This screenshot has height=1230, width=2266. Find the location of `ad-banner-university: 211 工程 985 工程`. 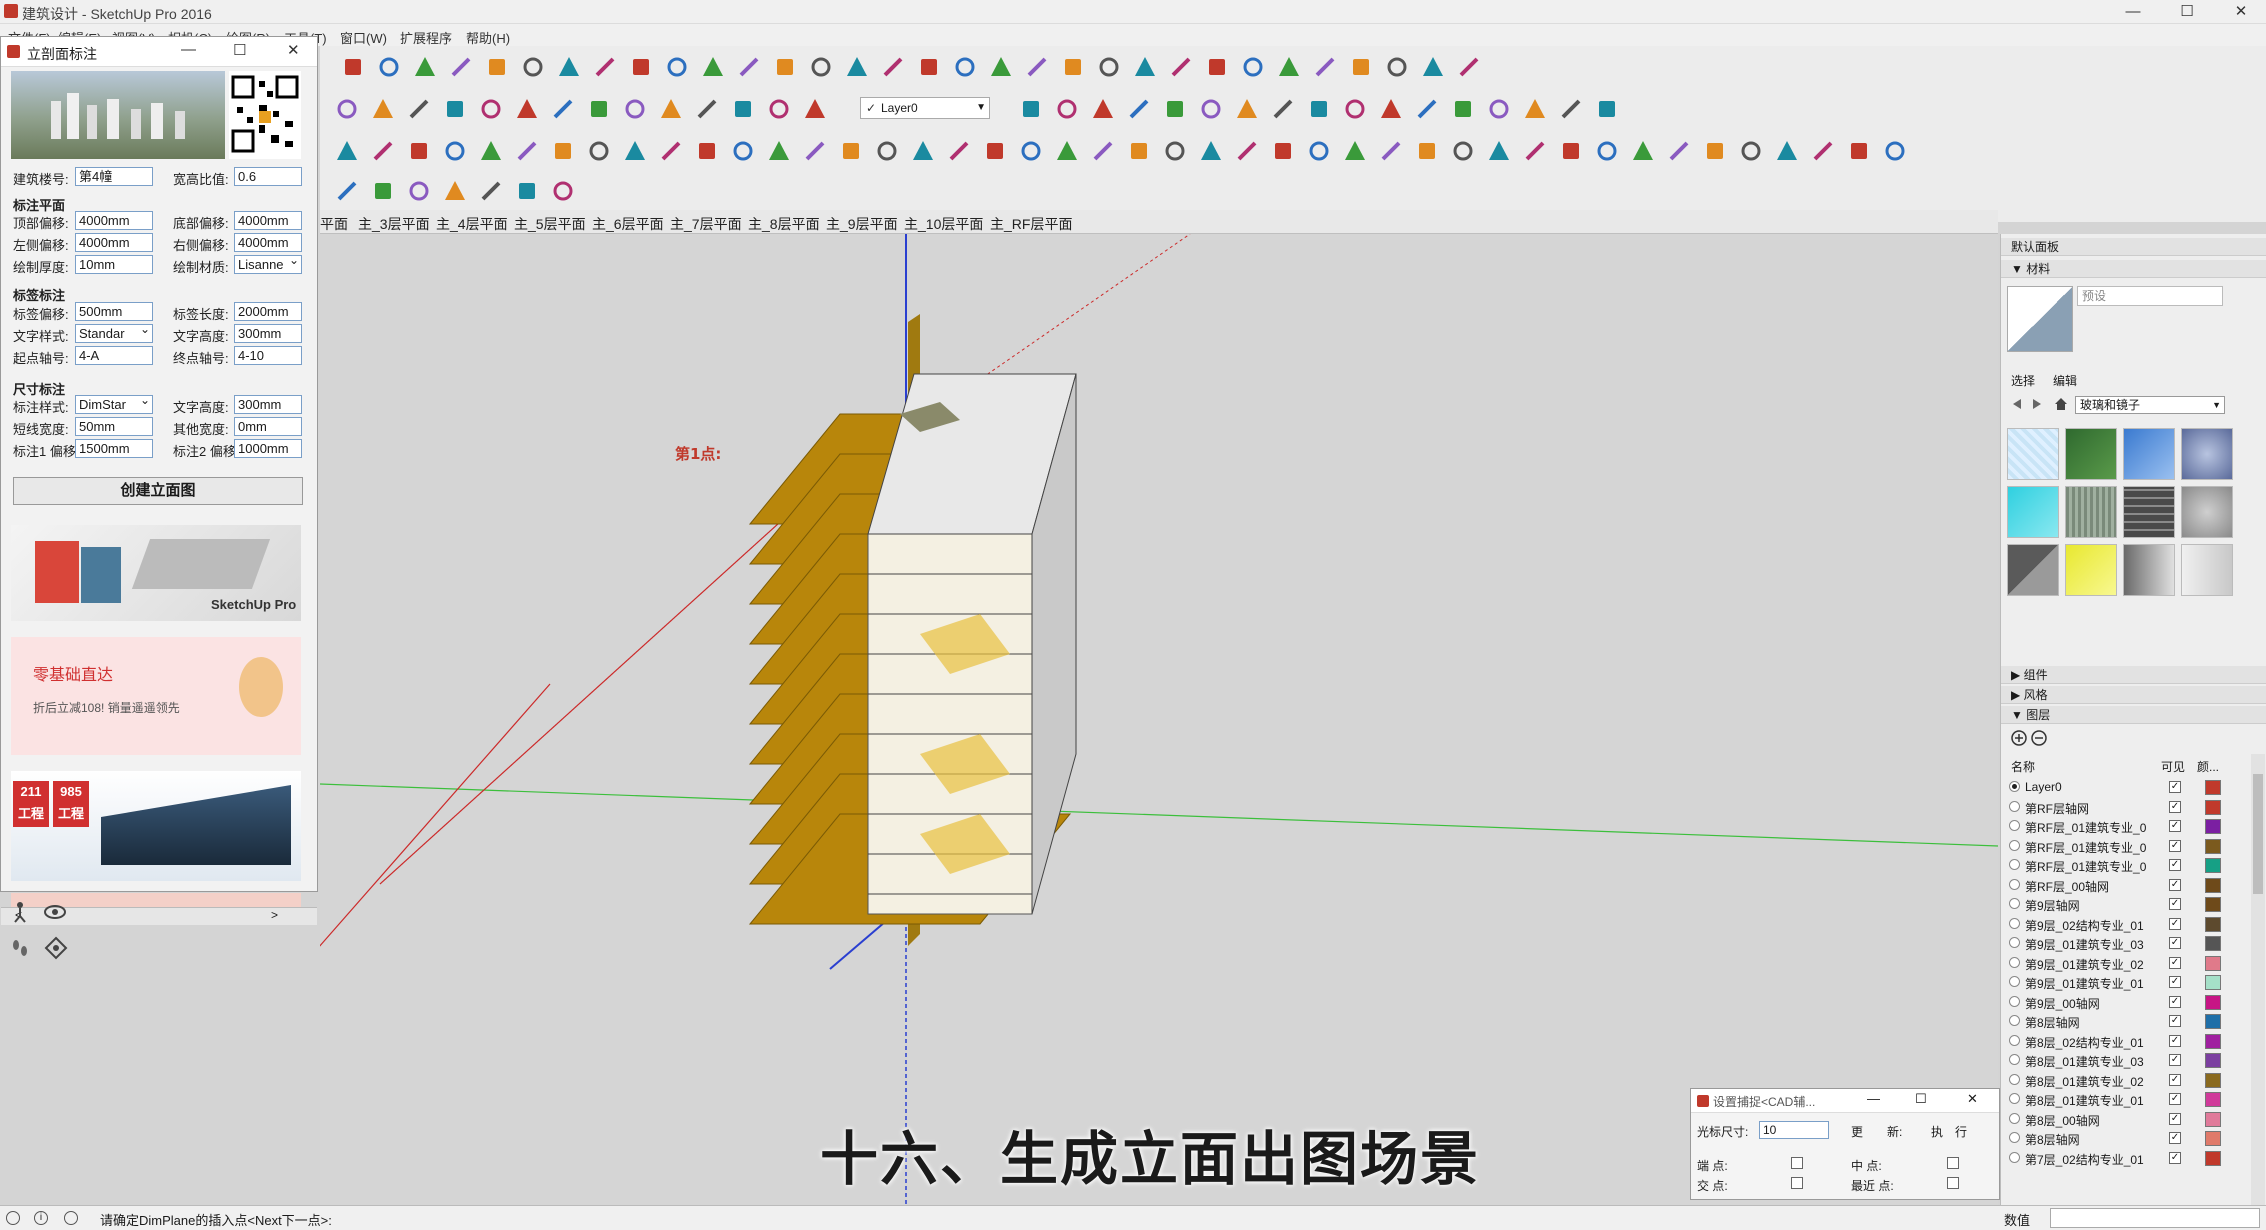

ad-banner-university: 211 工程 985 工程 is located at coordinates (156, 826).